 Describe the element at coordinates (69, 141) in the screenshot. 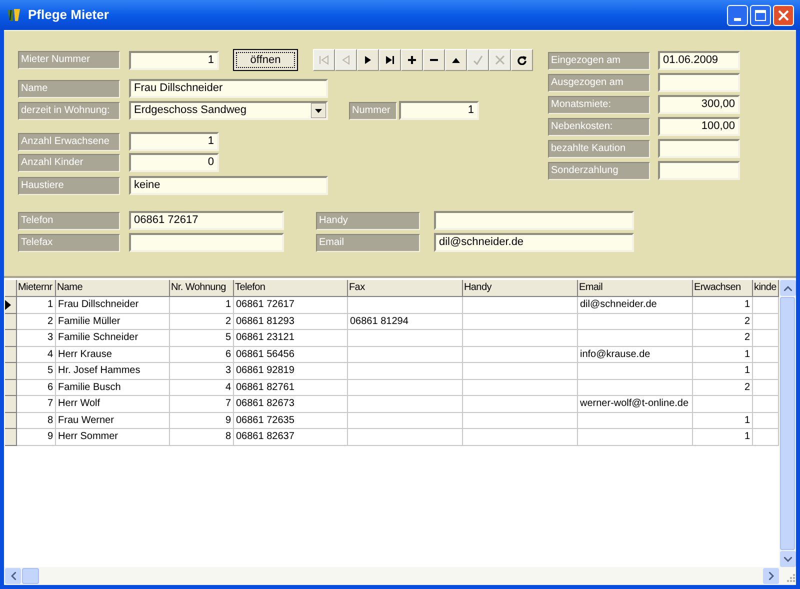

I see `field-label: Anzahl Erwachsene` at that location.